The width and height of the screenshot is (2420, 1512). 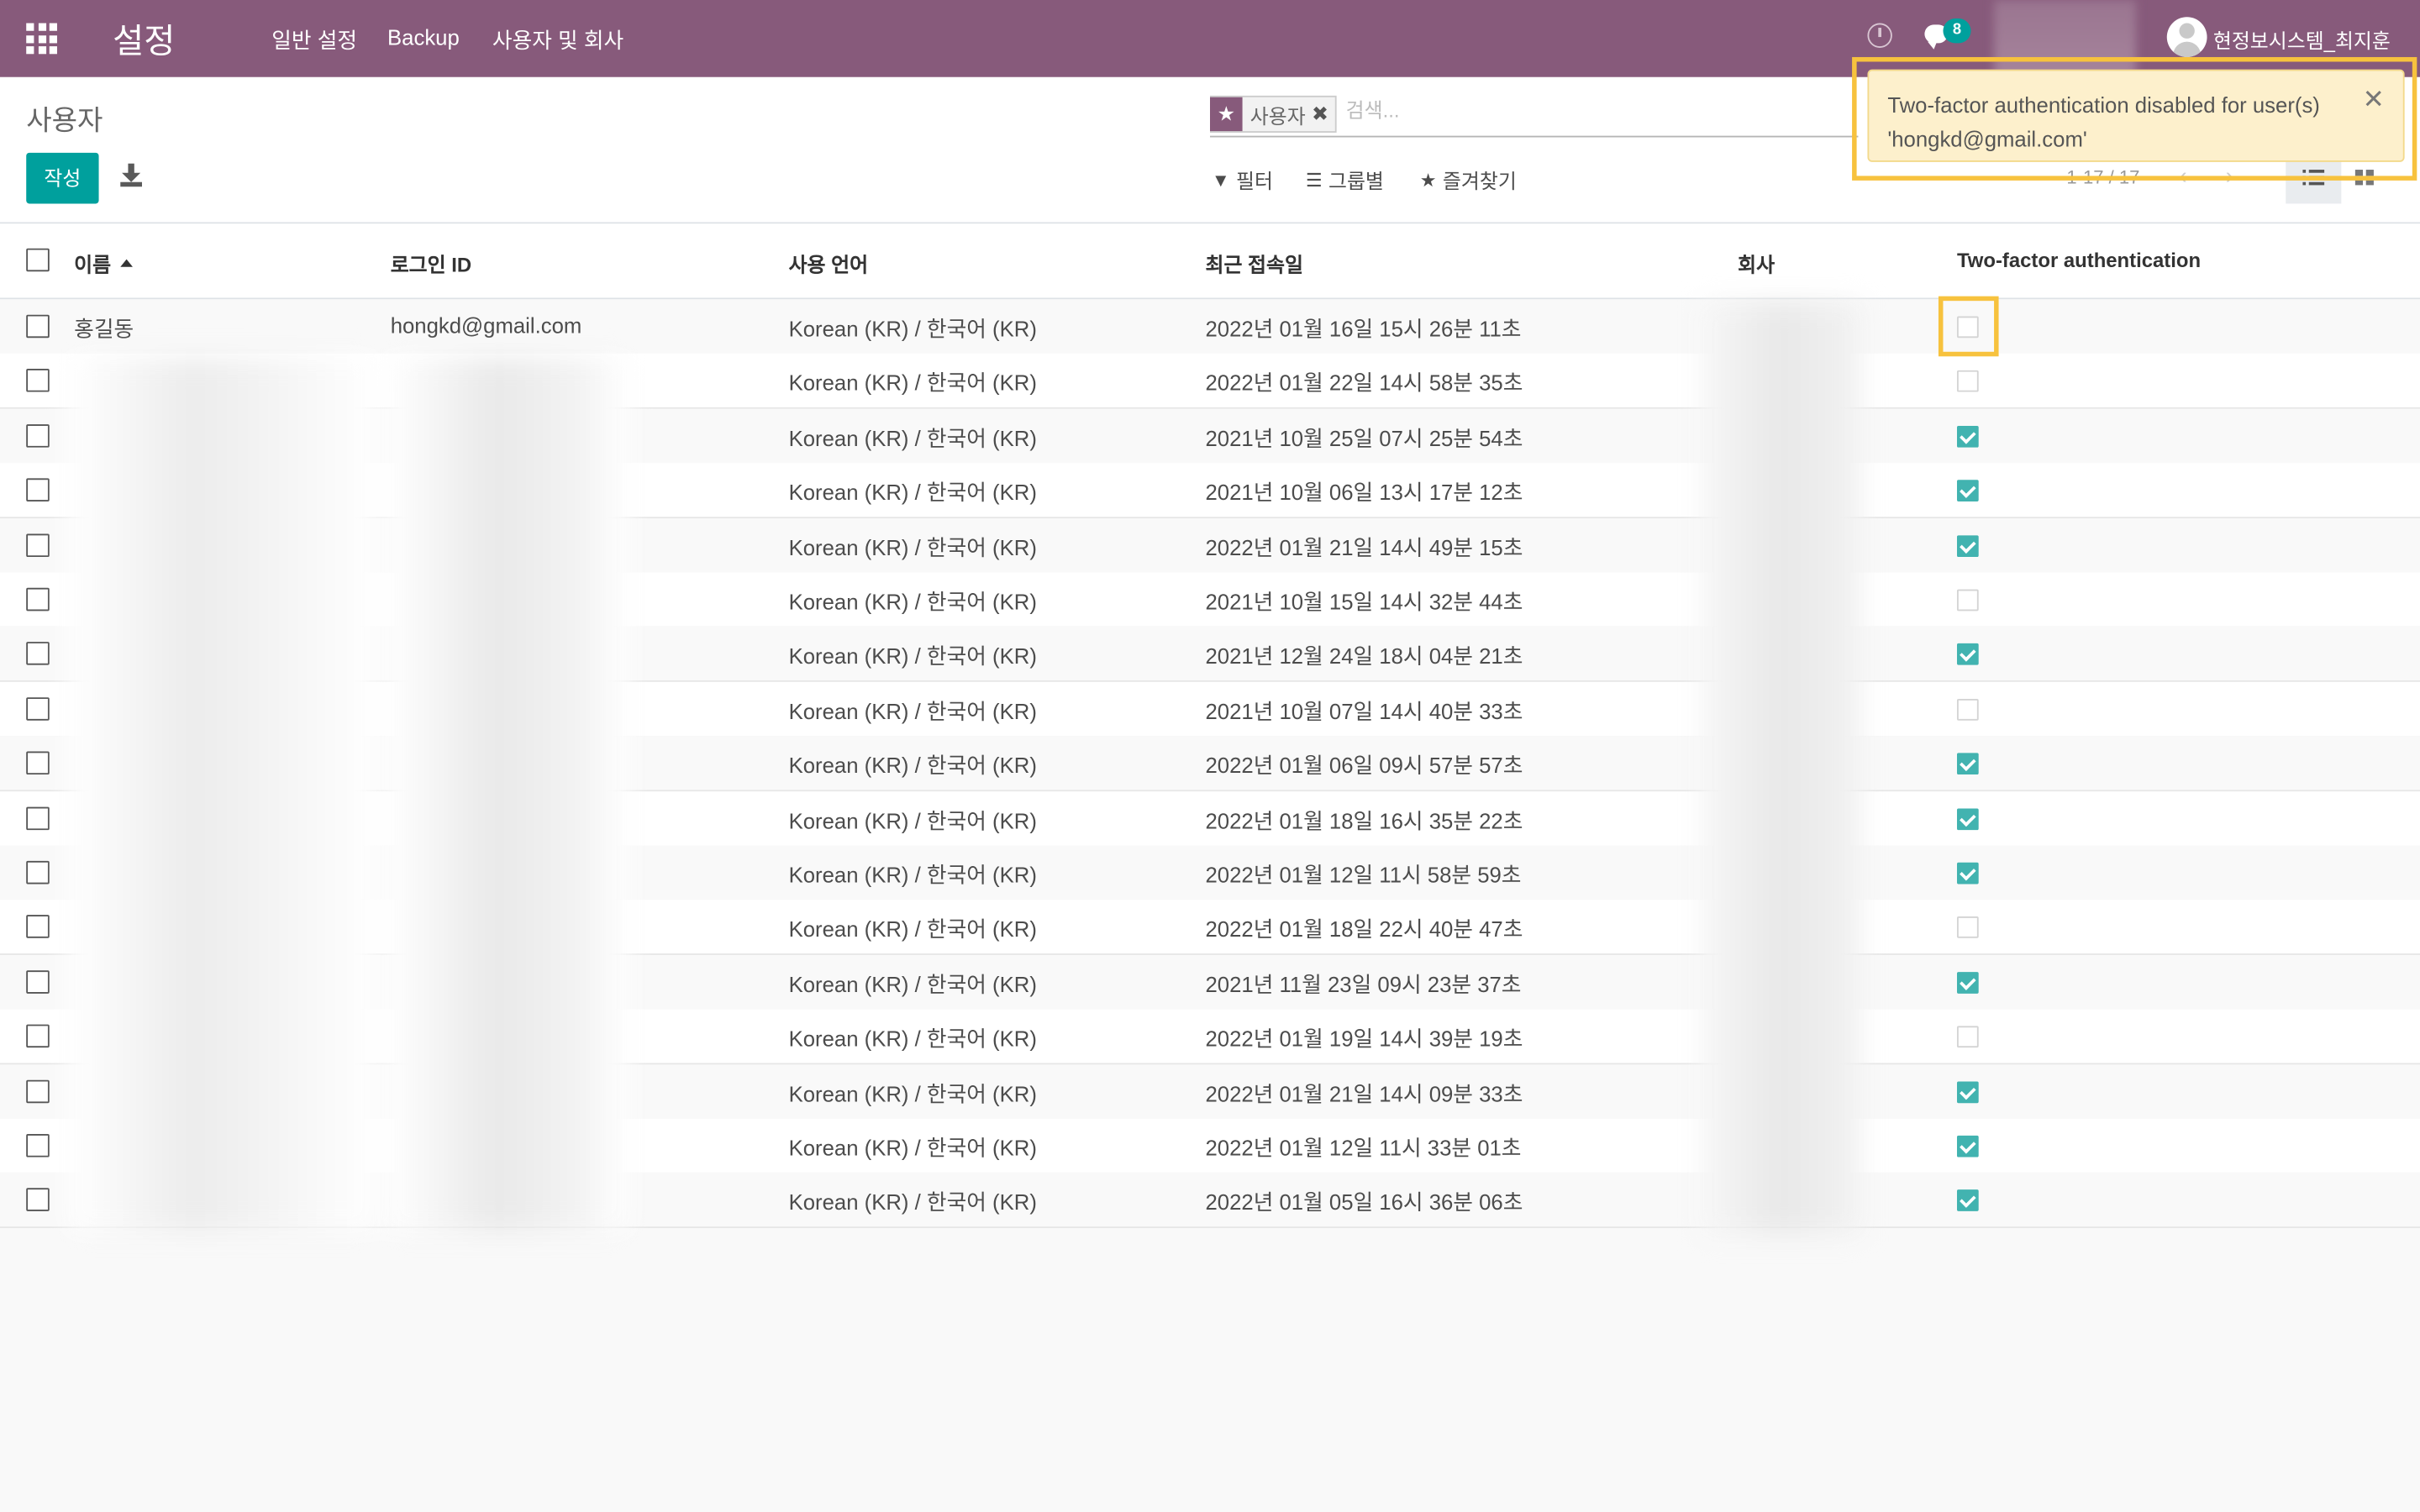 I want to click on breadcrumb: 사용자, so click(x=64, y=120).